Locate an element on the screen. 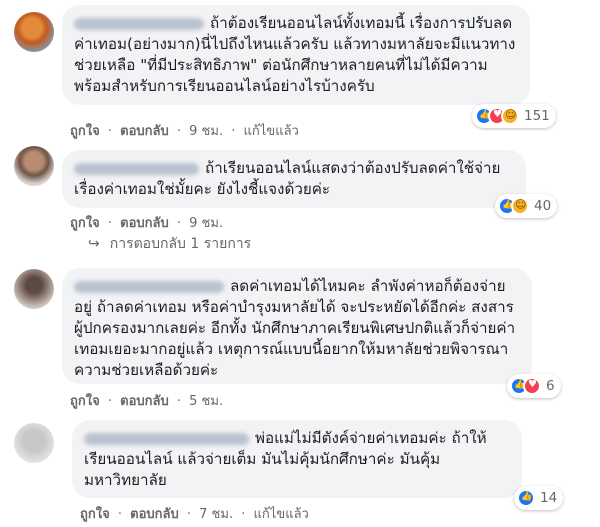  reaction-count: 40 is located at coordinates (543, 206).